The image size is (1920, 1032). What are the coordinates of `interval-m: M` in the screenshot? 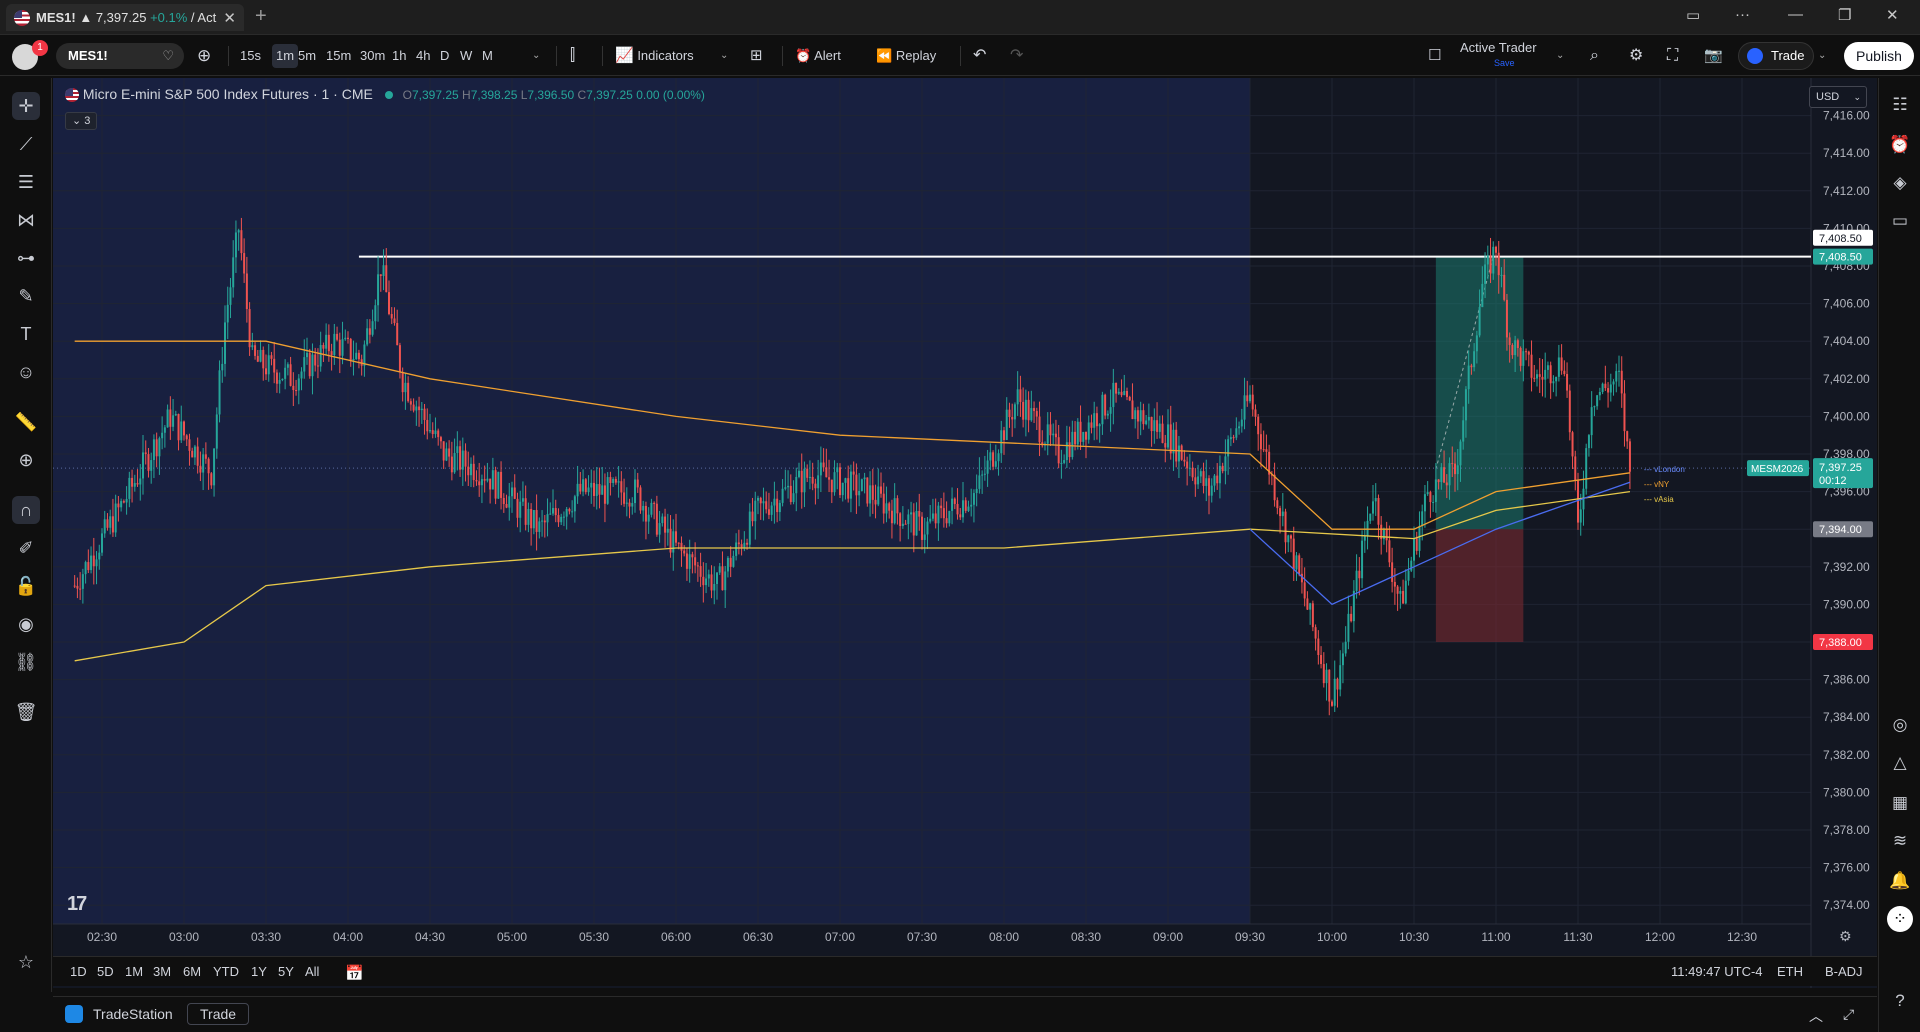 It's located at (487, 56).